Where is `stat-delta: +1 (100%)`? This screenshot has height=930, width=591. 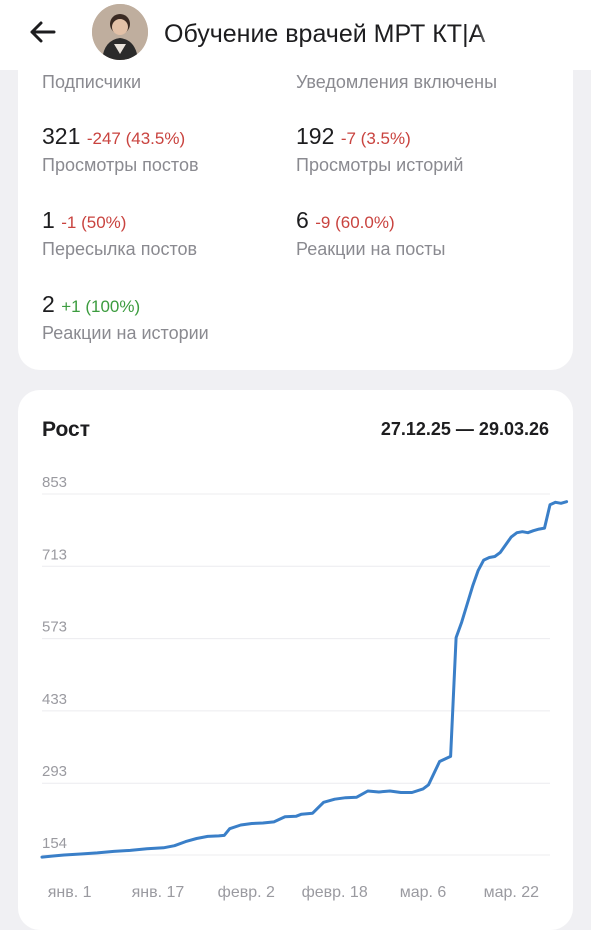
stat-delta: +1 (100%) is located at coordinates (101, 306).